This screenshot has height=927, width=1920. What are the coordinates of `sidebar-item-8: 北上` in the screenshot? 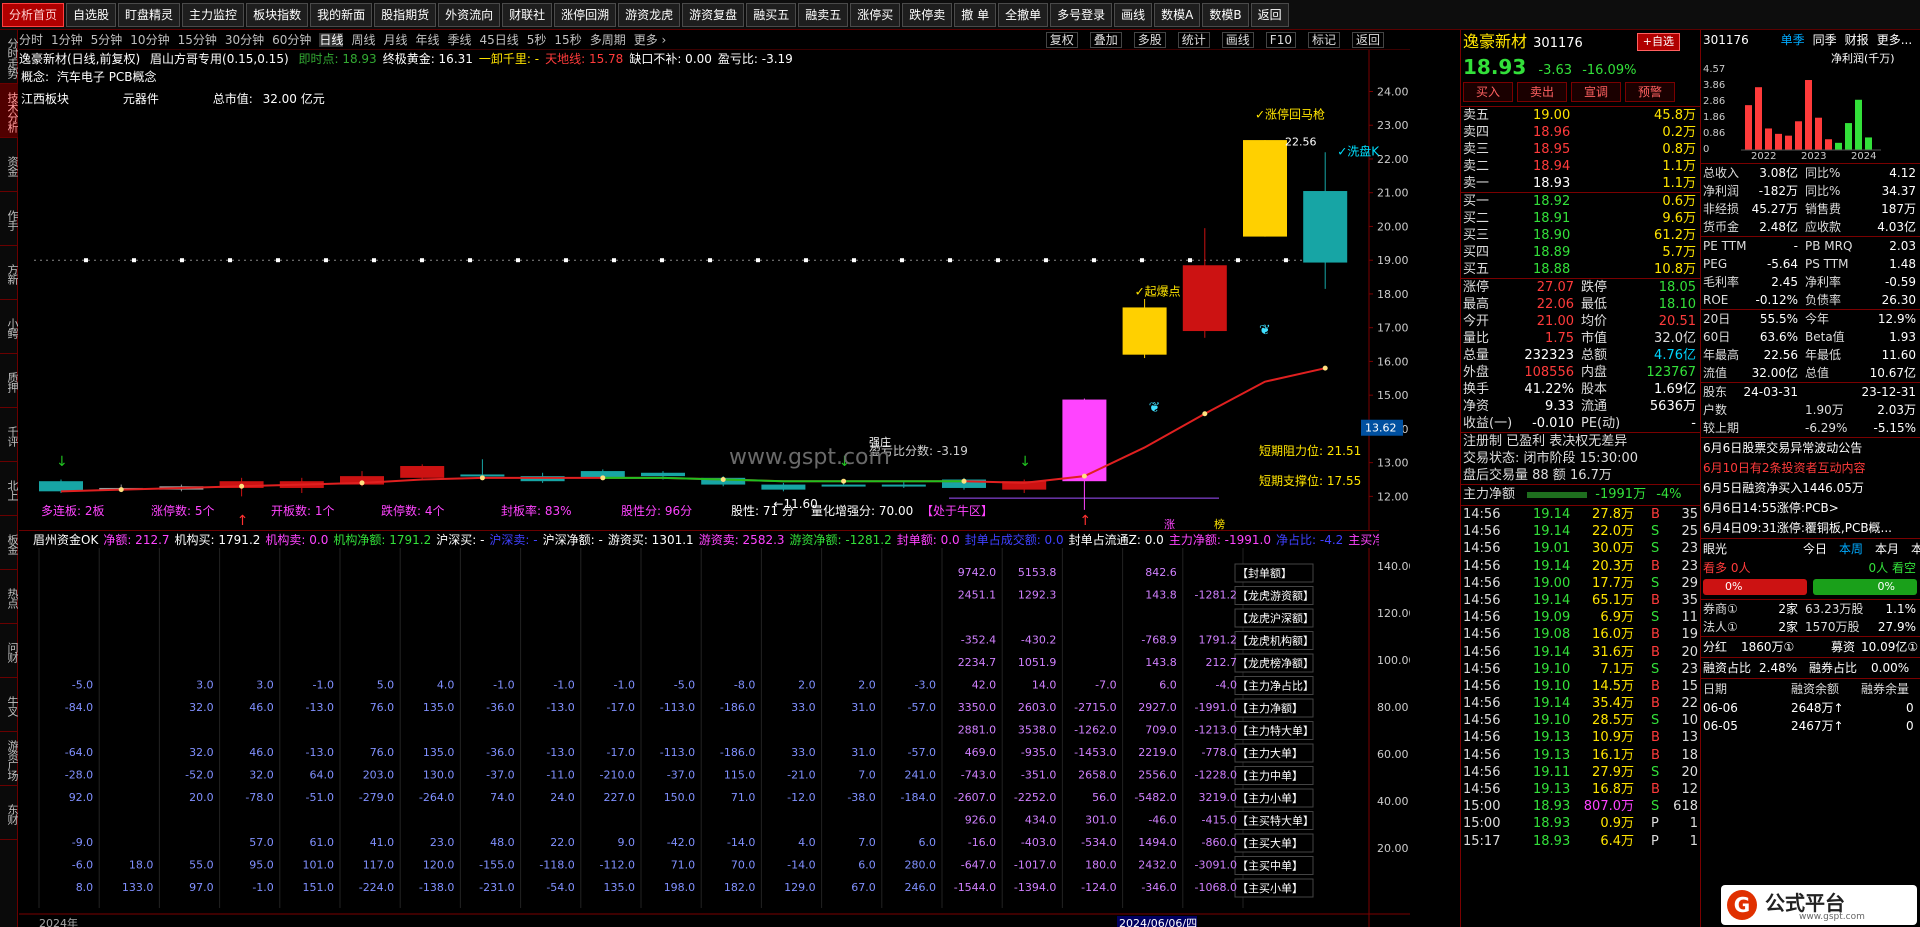 It's located at (9, 489).